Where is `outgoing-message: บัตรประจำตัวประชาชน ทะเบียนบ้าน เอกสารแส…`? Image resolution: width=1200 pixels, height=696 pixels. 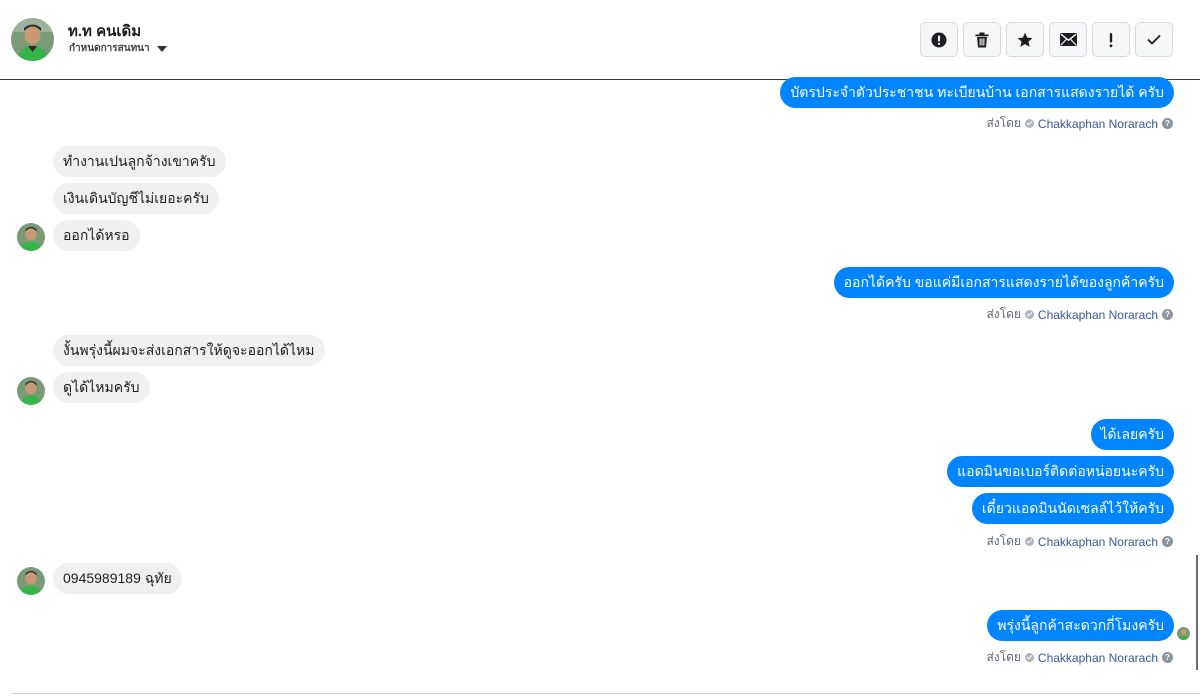 outgoing-message: บัตรประจำตัวประชาชน ทะเบียนบ้าน เอกสารแส… is located at coordinates (977, 92).